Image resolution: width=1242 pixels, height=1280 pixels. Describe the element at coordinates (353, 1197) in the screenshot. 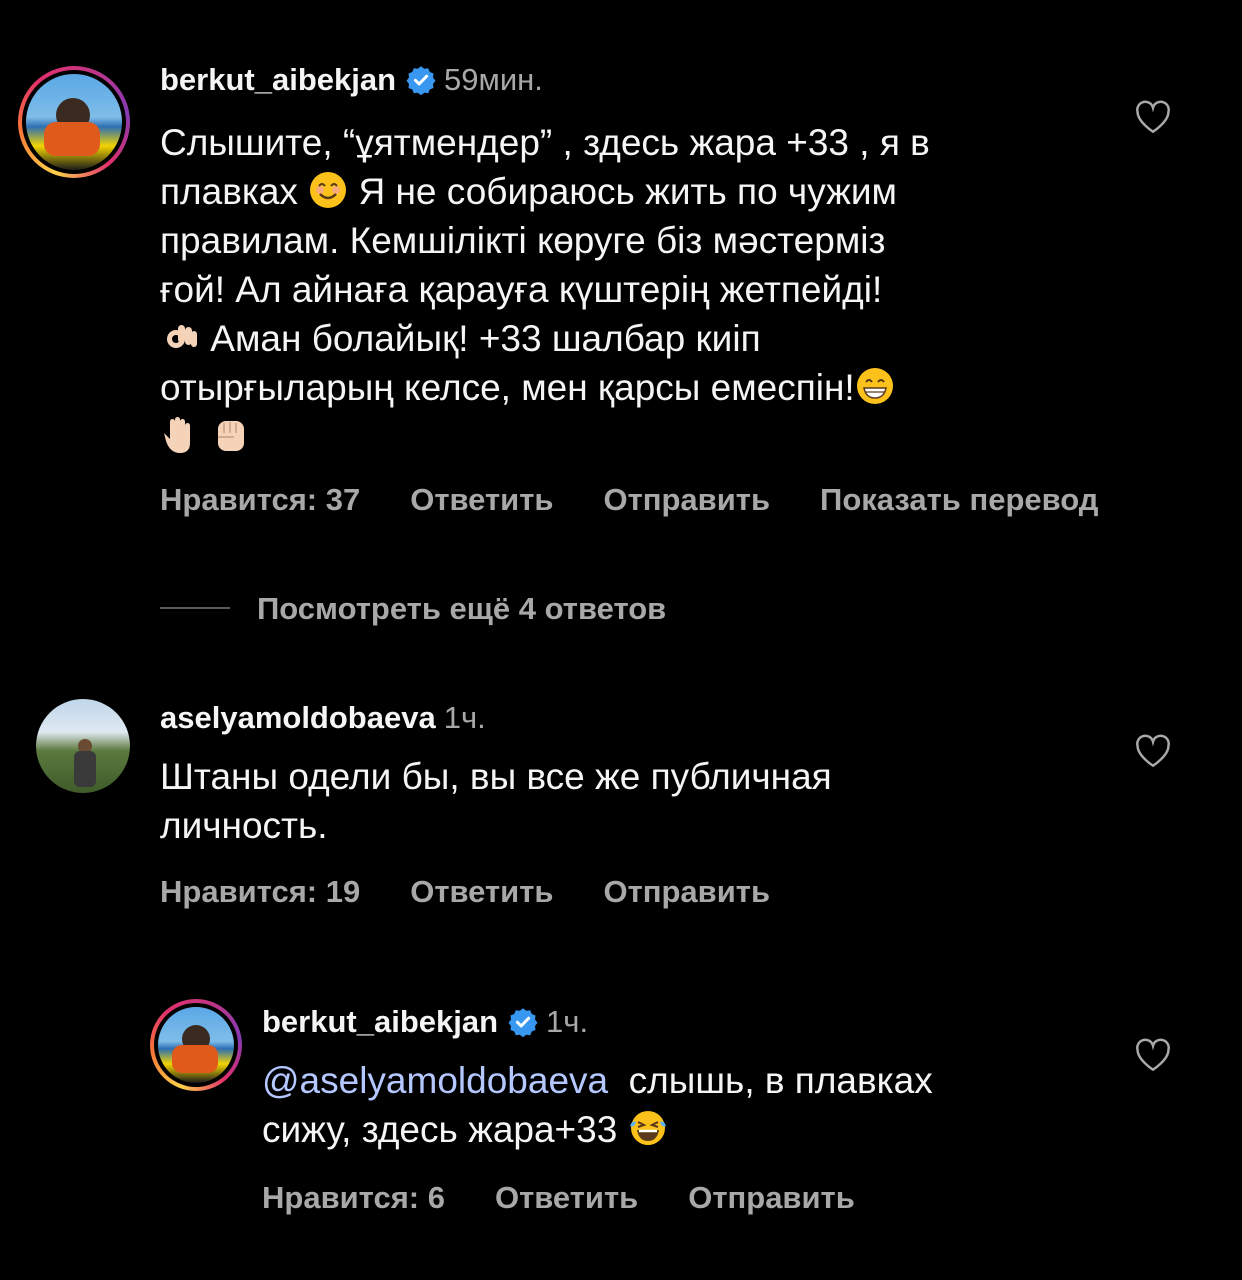

I see `likes-count: Нравится: 6` at that location.